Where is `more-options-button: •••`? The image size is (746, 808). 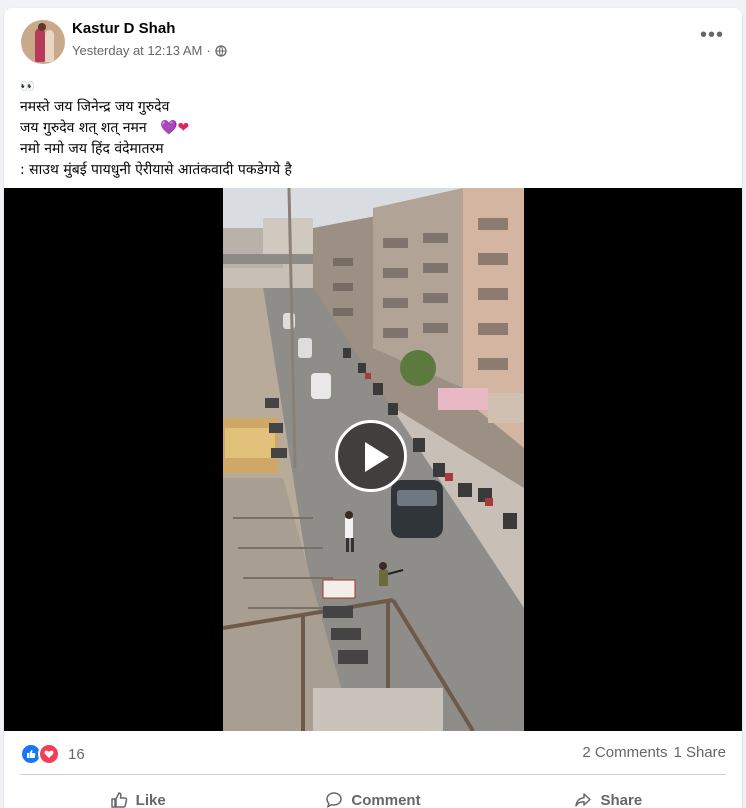 more-options-button: ••• is located at coordinates (712, 35).